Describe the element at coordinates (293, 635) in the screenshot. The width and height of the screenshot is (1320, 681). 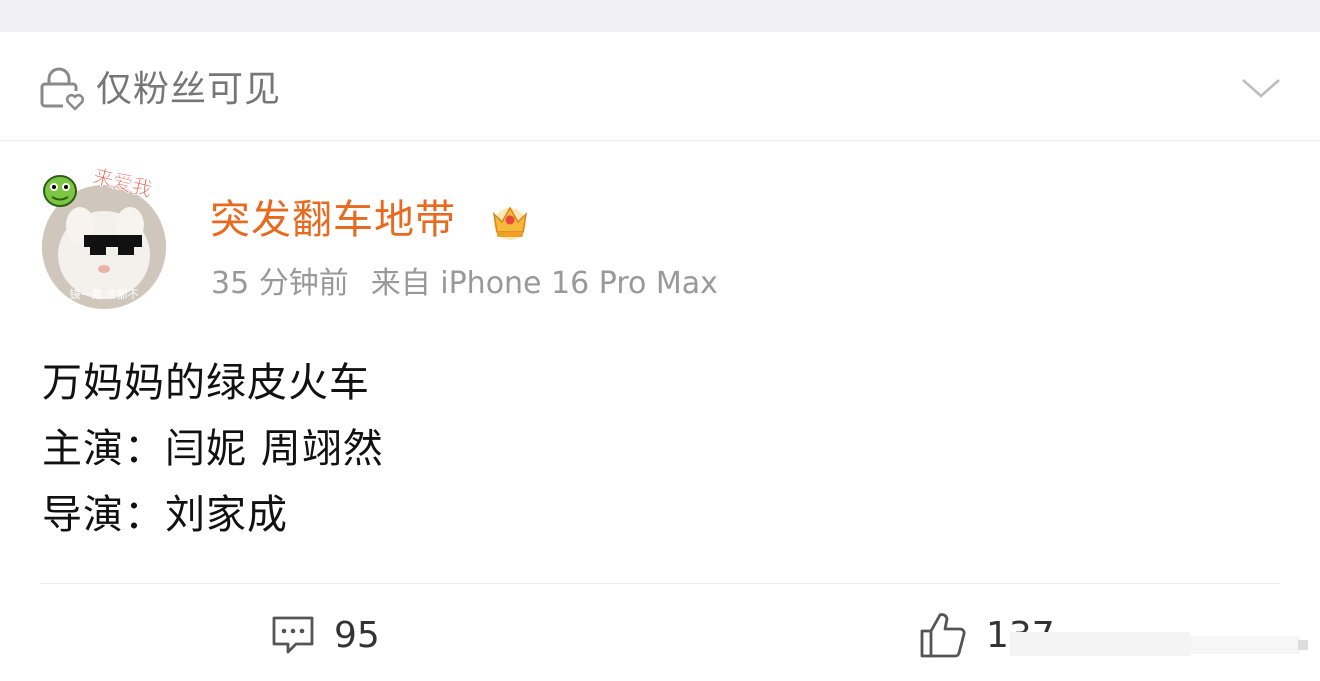
I see `comment-icon` at that location.